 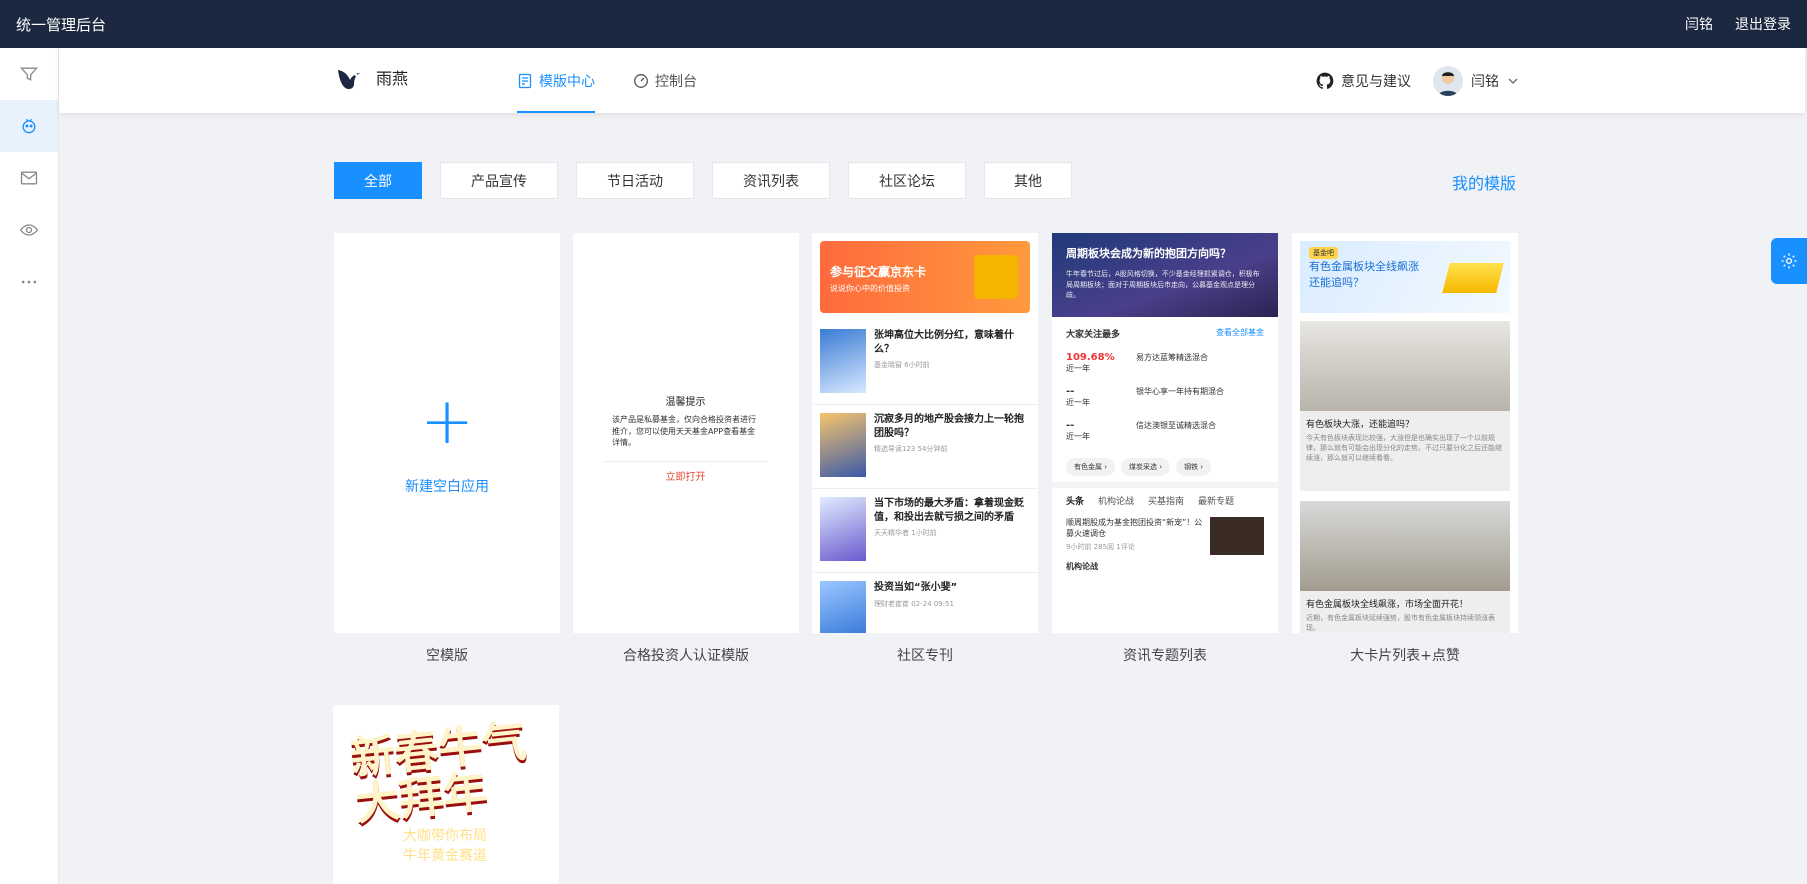 I want to click on tab-label: 控制台, so click(x=676, y=81).